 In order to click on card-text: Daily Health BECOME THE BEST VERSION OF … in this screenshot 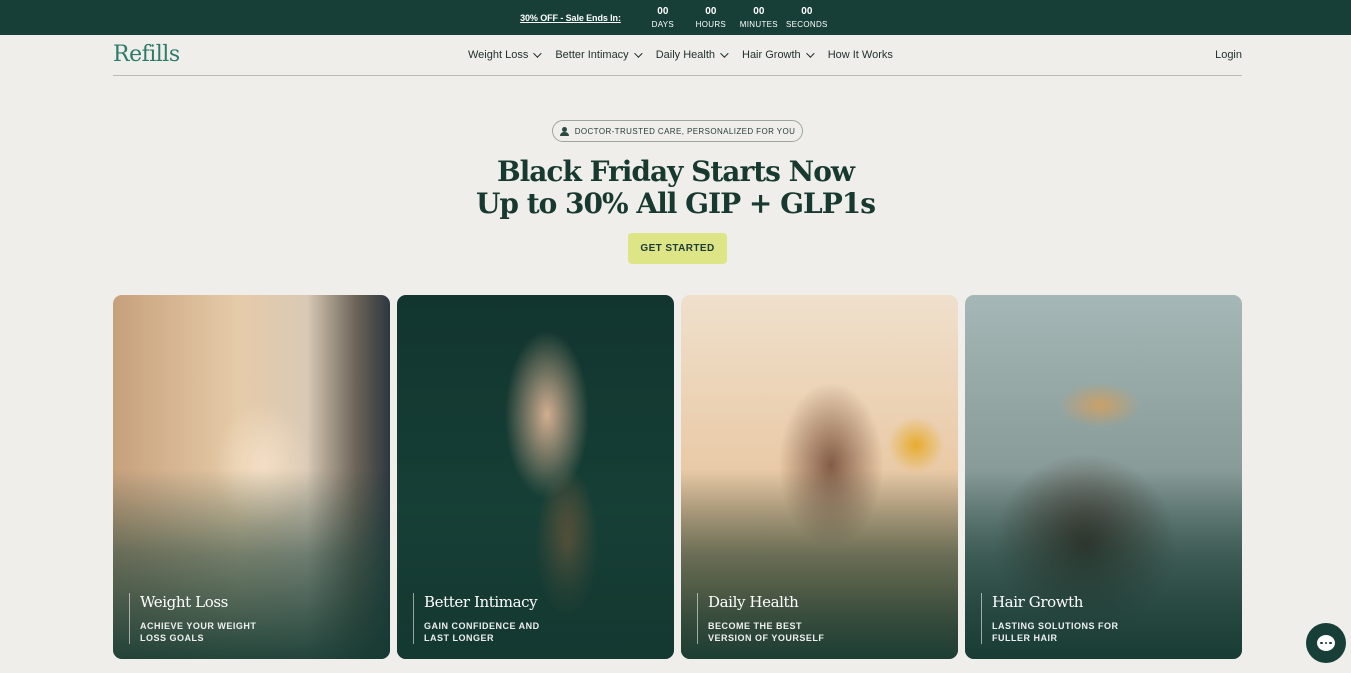, I will do `click(770, 618)`.